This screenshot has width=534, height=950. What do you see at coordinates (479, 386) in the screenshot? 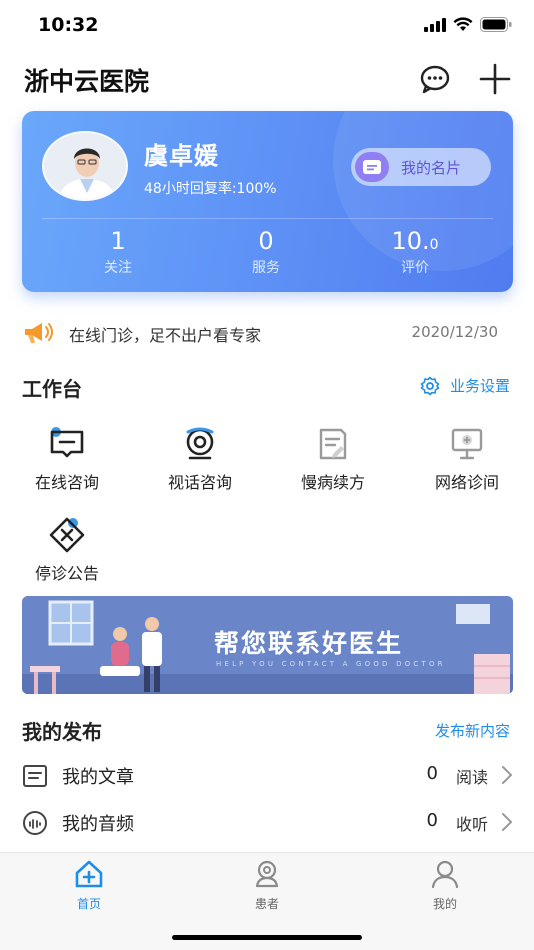
I see `business-settings-label: 业务设置` at bounding box center [479, 386].